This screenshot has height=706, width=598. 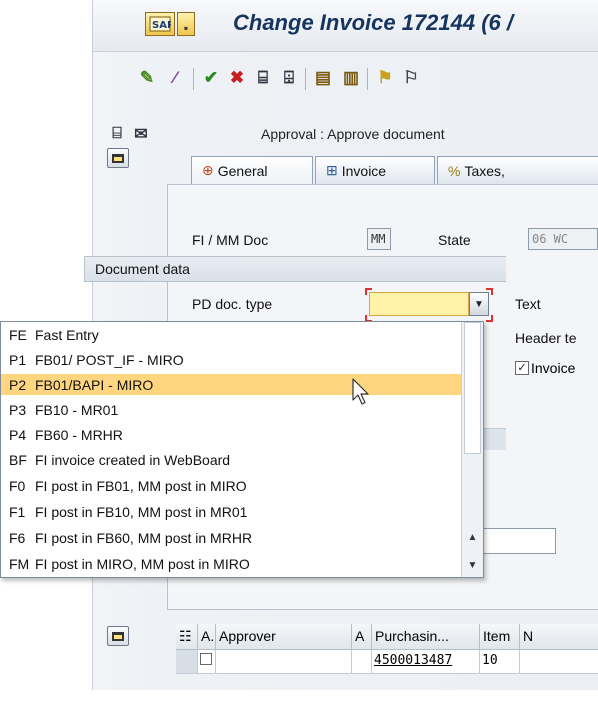 I want to click on fi-mm-doc-field: MM, so click(x=379, y=239).